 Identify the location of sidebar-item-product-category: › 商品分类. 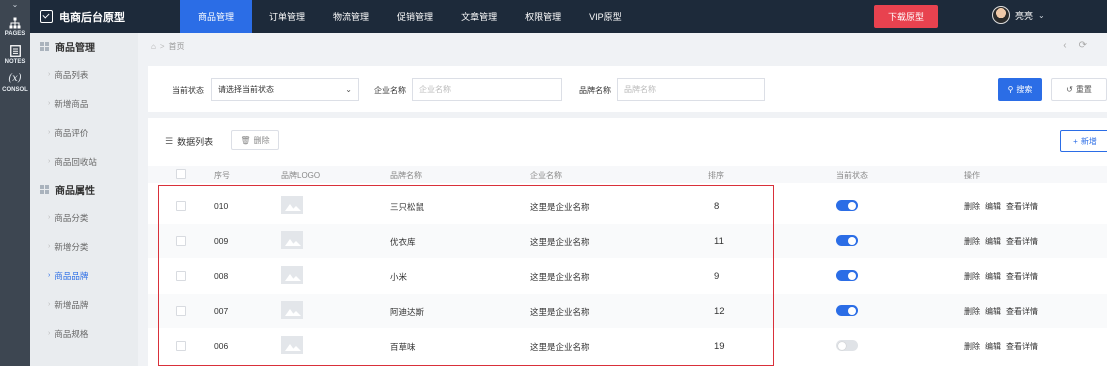
(84, 217).